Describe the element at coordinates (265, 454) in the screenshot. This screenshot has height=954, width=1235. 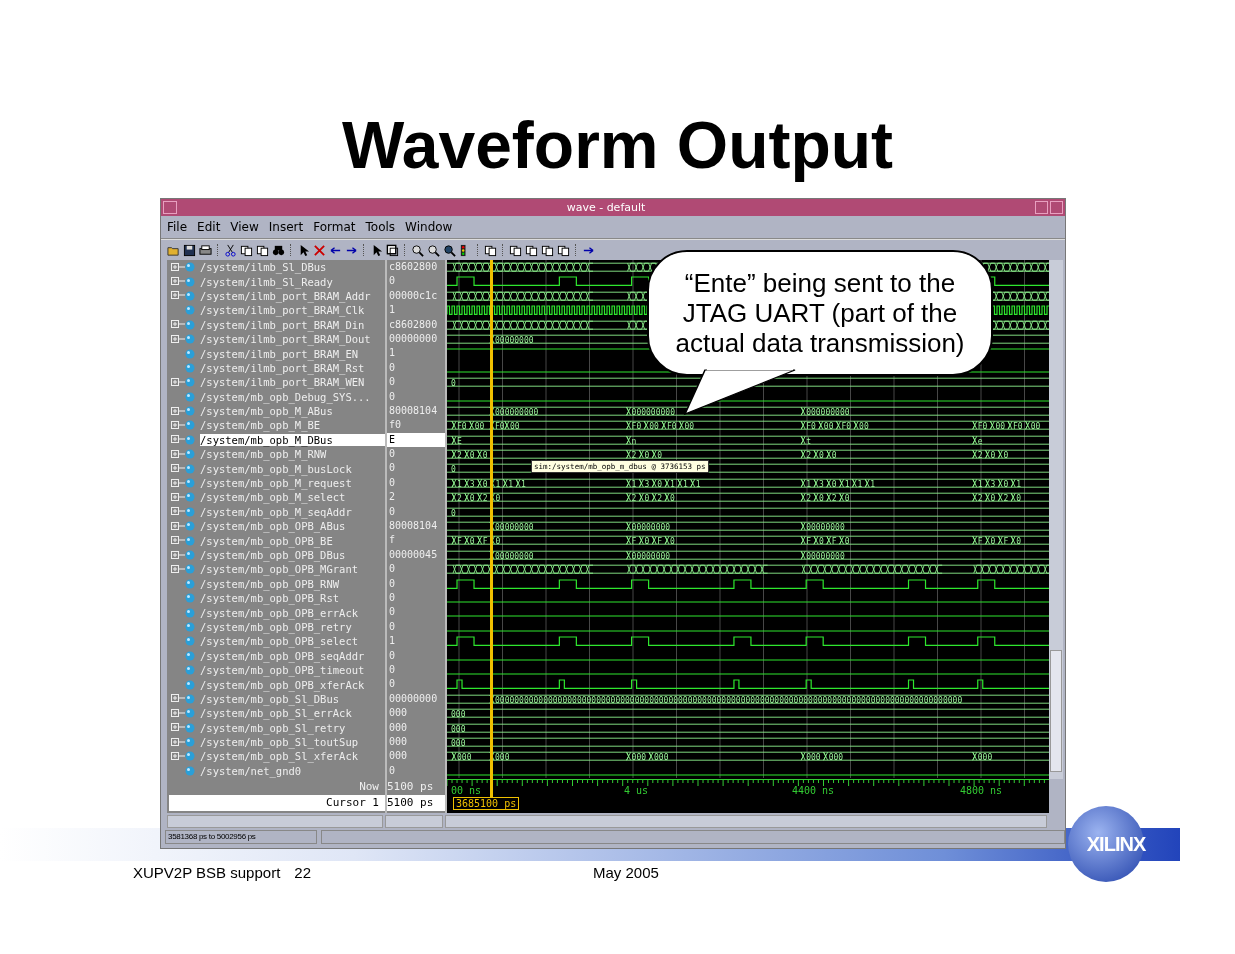
I see `signal-name: /system/mb_opb_M_RNW` at that location.